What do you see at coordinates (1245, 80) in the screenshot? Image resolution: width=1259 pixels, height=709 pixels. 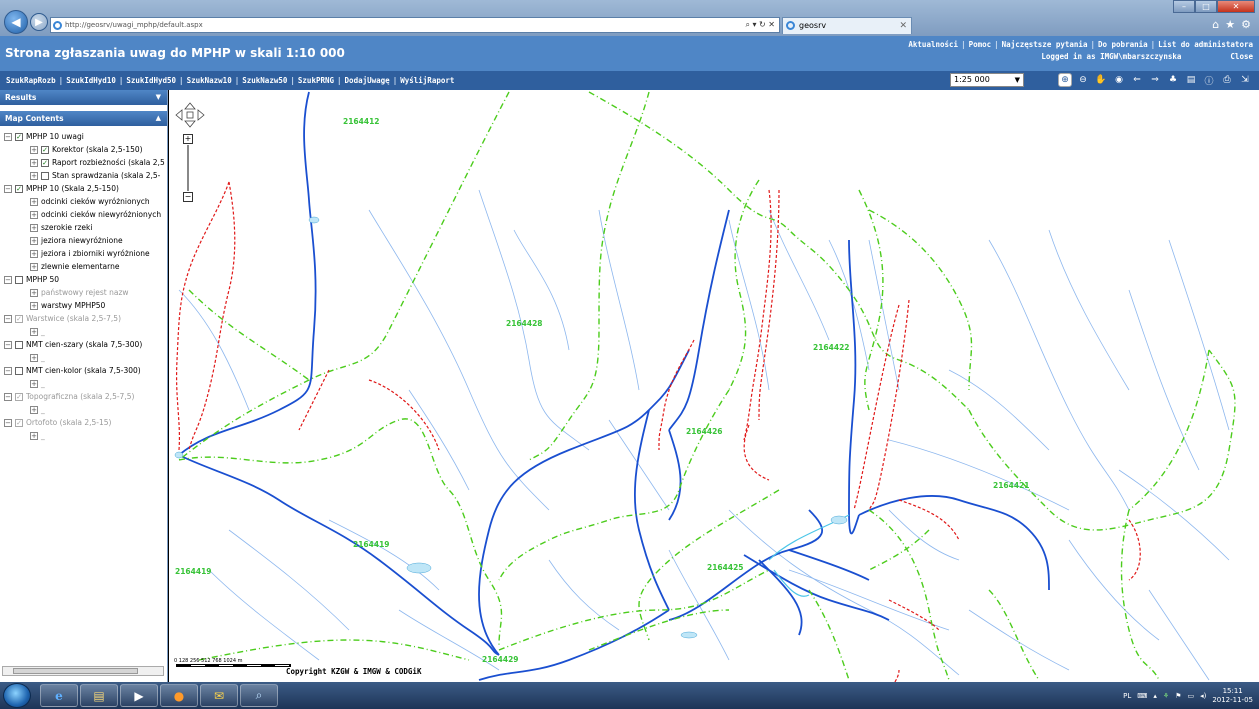 I see `export-icon: ⇲` at bounding box center [1245, 80].